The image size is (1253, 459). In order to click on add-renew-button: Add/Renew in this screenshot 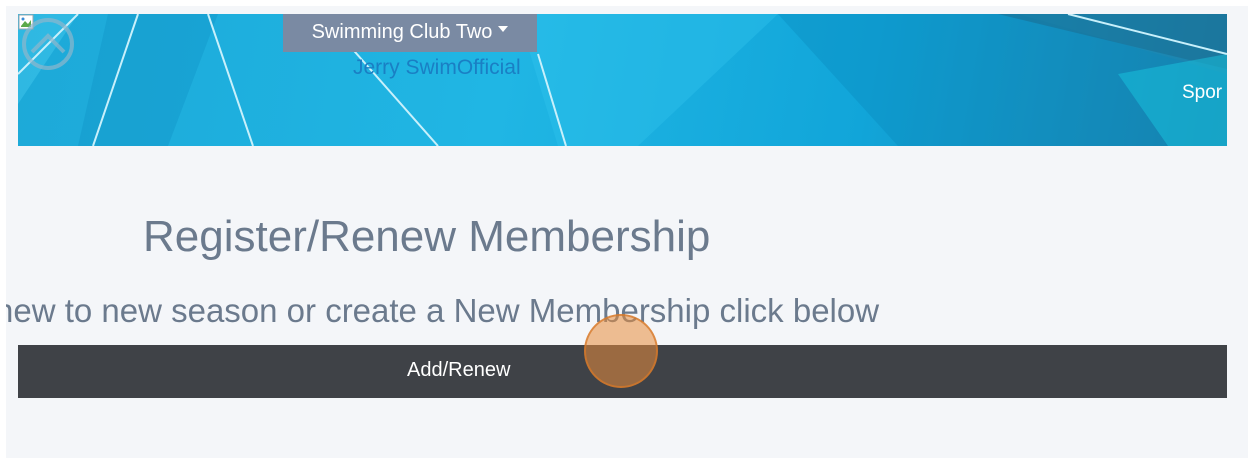, I will do `click(622, 371)`.